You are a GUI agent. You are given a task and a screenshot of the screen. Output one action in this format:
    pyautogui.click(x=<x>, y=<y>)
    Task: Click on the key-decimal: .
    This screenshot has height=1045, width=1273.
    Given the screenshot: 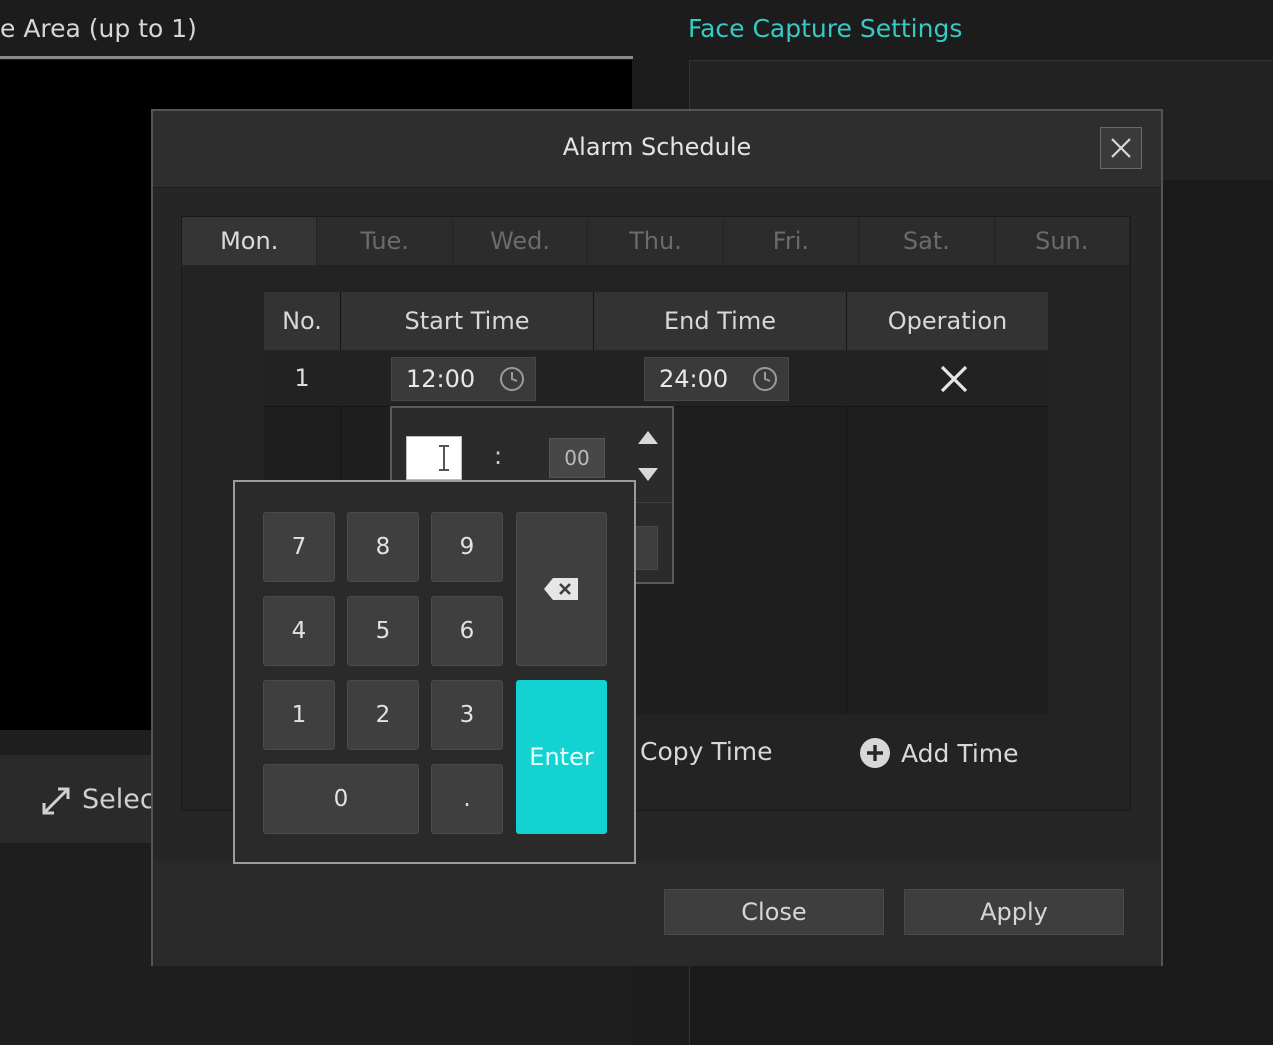 What is the action you would take?
    pyautogui.click(x=467, y=799)
    